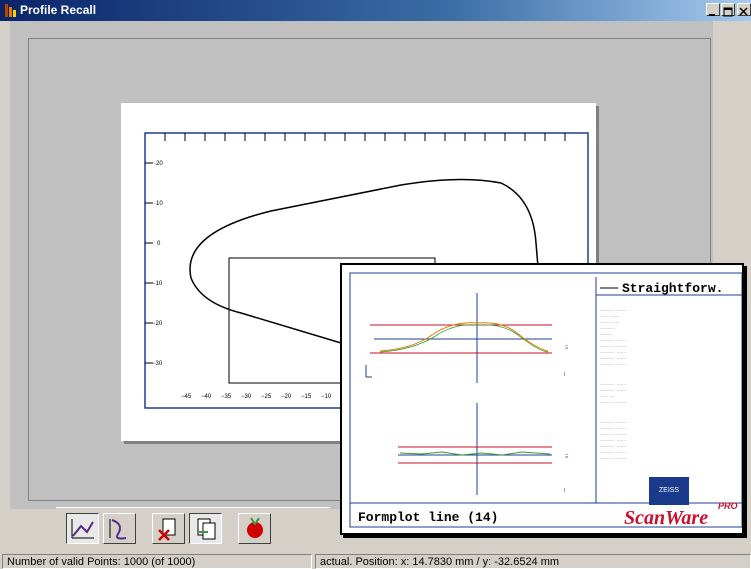 The width and height of the screenshot is (751, 569). I want to click on delete-profile-button, so click(168, 528).